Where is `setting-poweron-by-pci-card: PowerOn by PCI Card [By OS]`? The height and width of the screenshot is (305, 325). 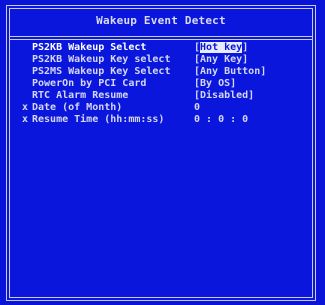
setting-poweron-by-pci-card: PowerOn by PCI Card [By OS] is located at coordinates (161, 84).